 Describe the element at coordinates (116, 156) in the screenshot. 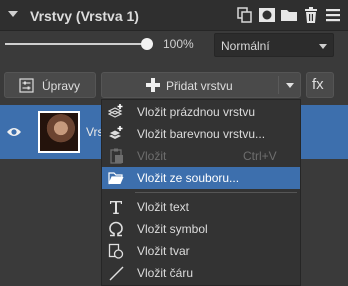

I see `paste-icon` at that location.